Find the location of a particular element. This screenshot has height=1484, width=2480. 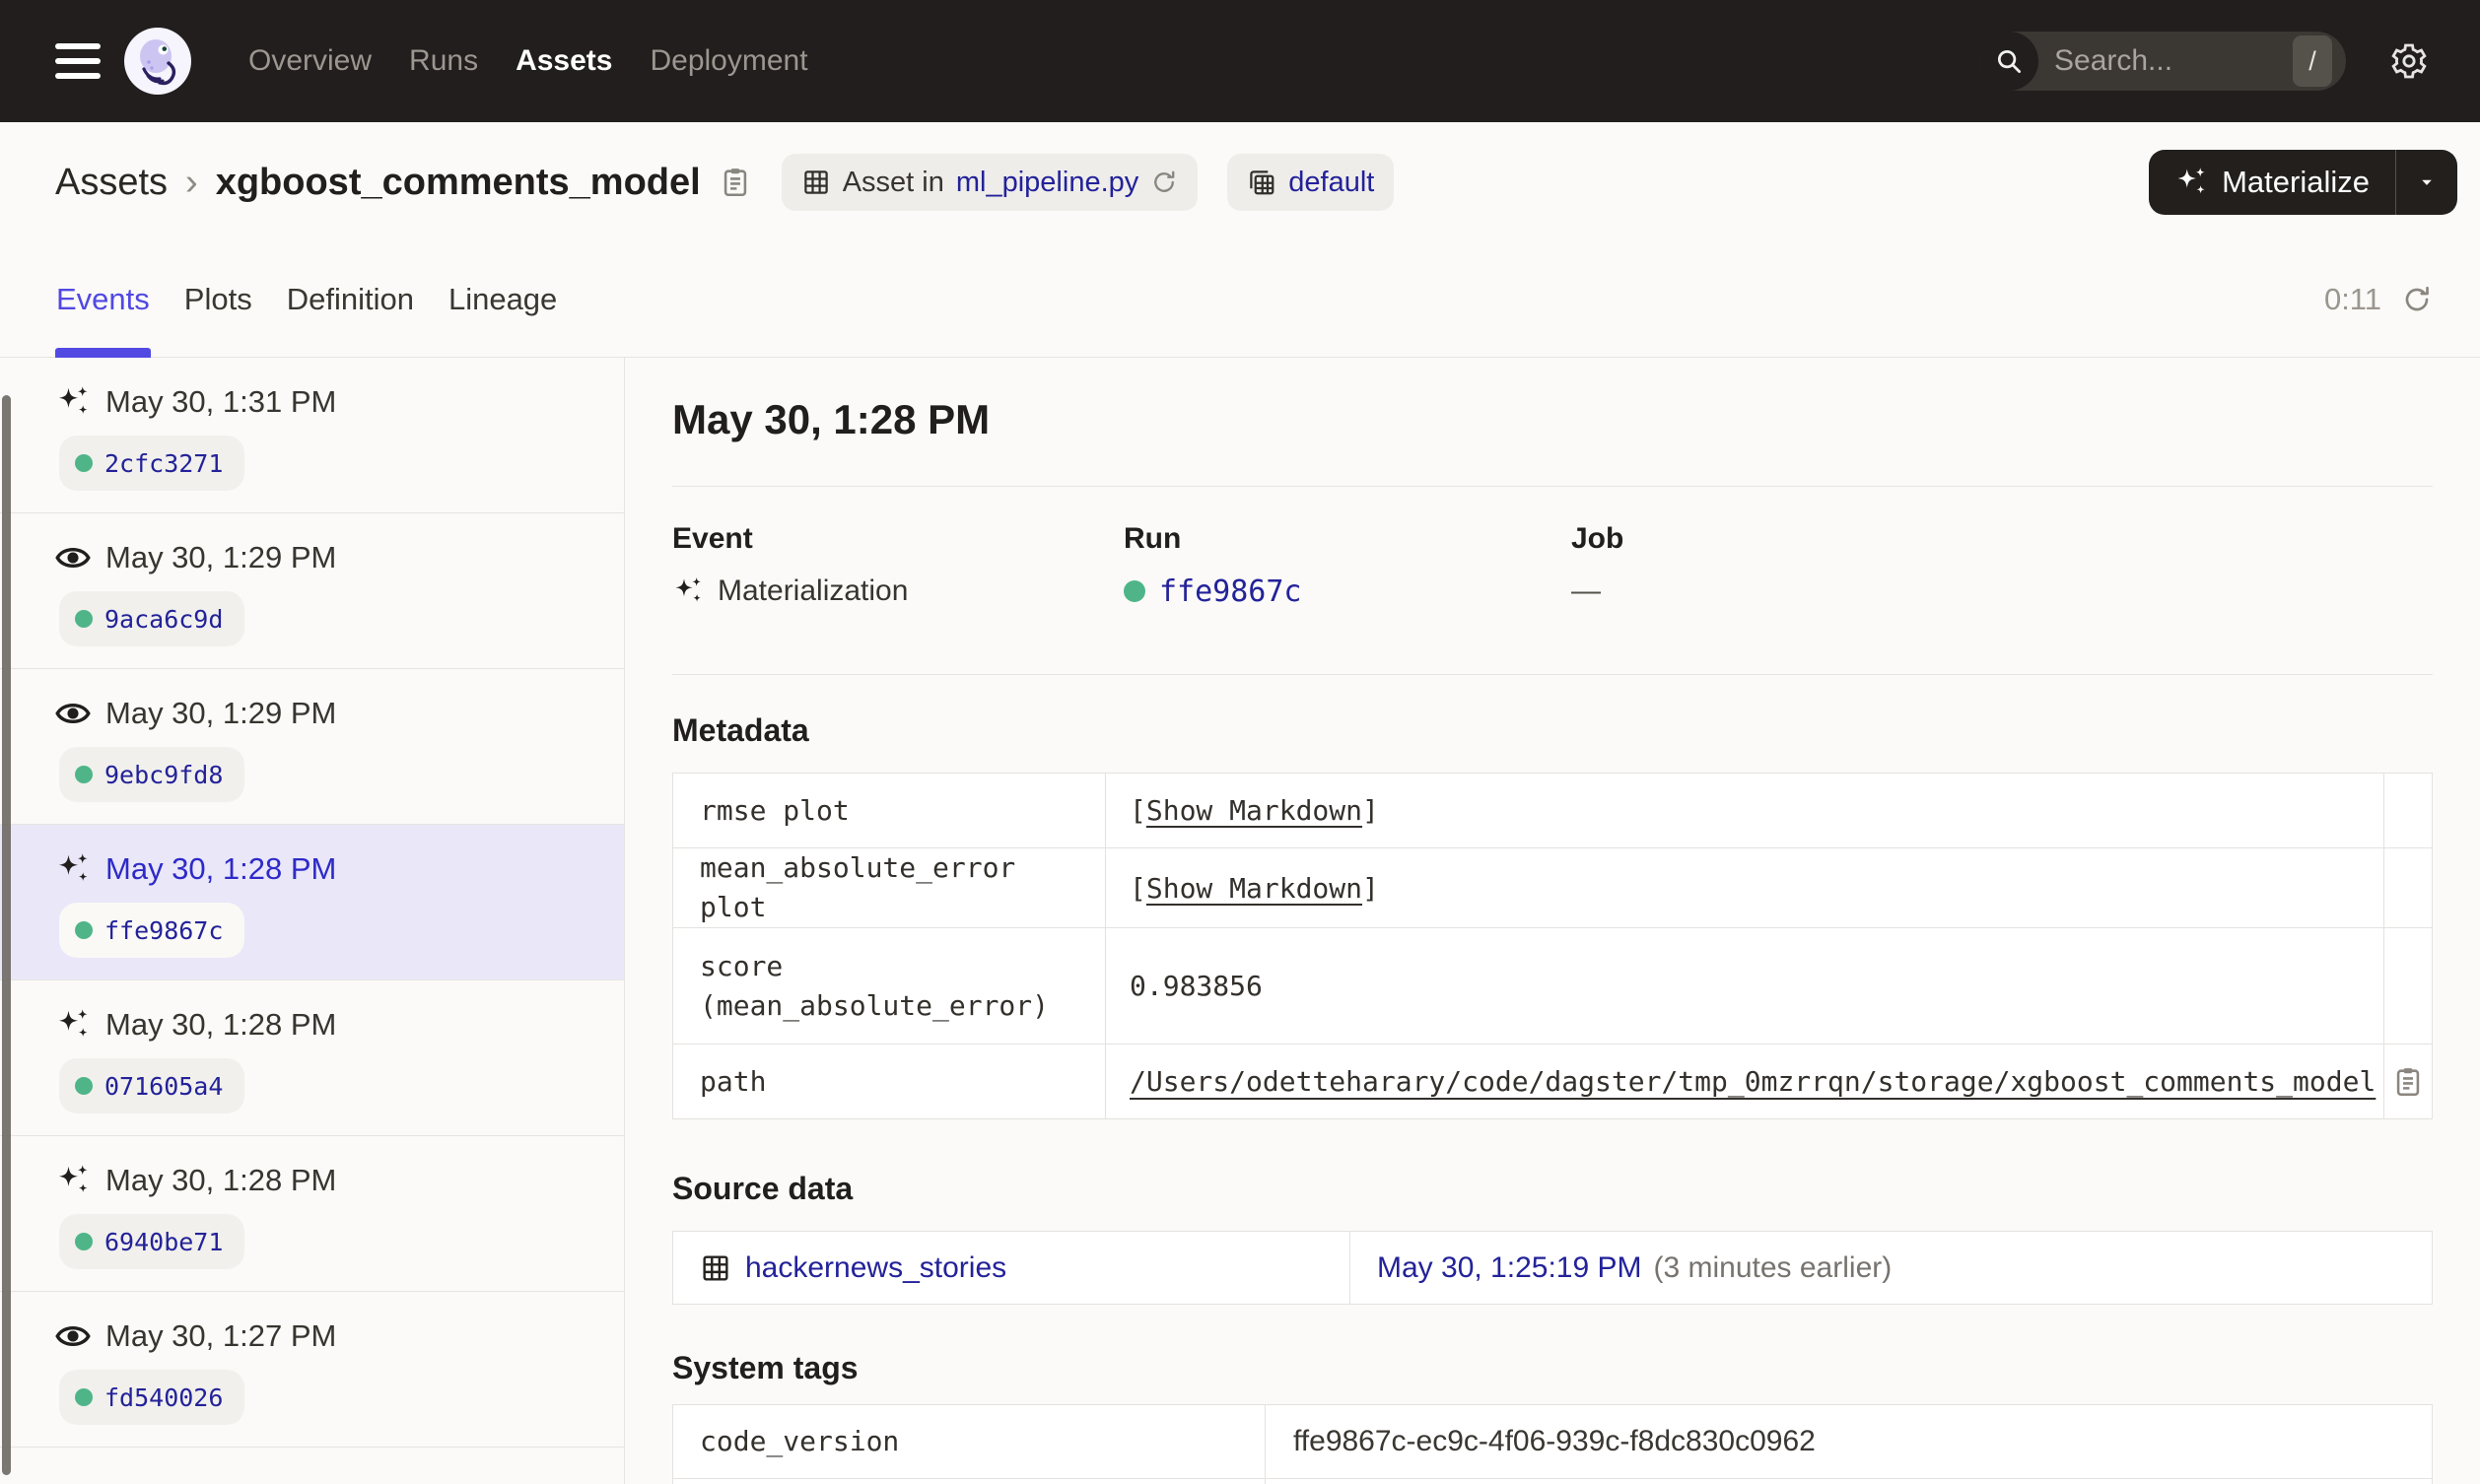

run-id-link: 9ebc9fd8 is located at coordinates (163, 775).